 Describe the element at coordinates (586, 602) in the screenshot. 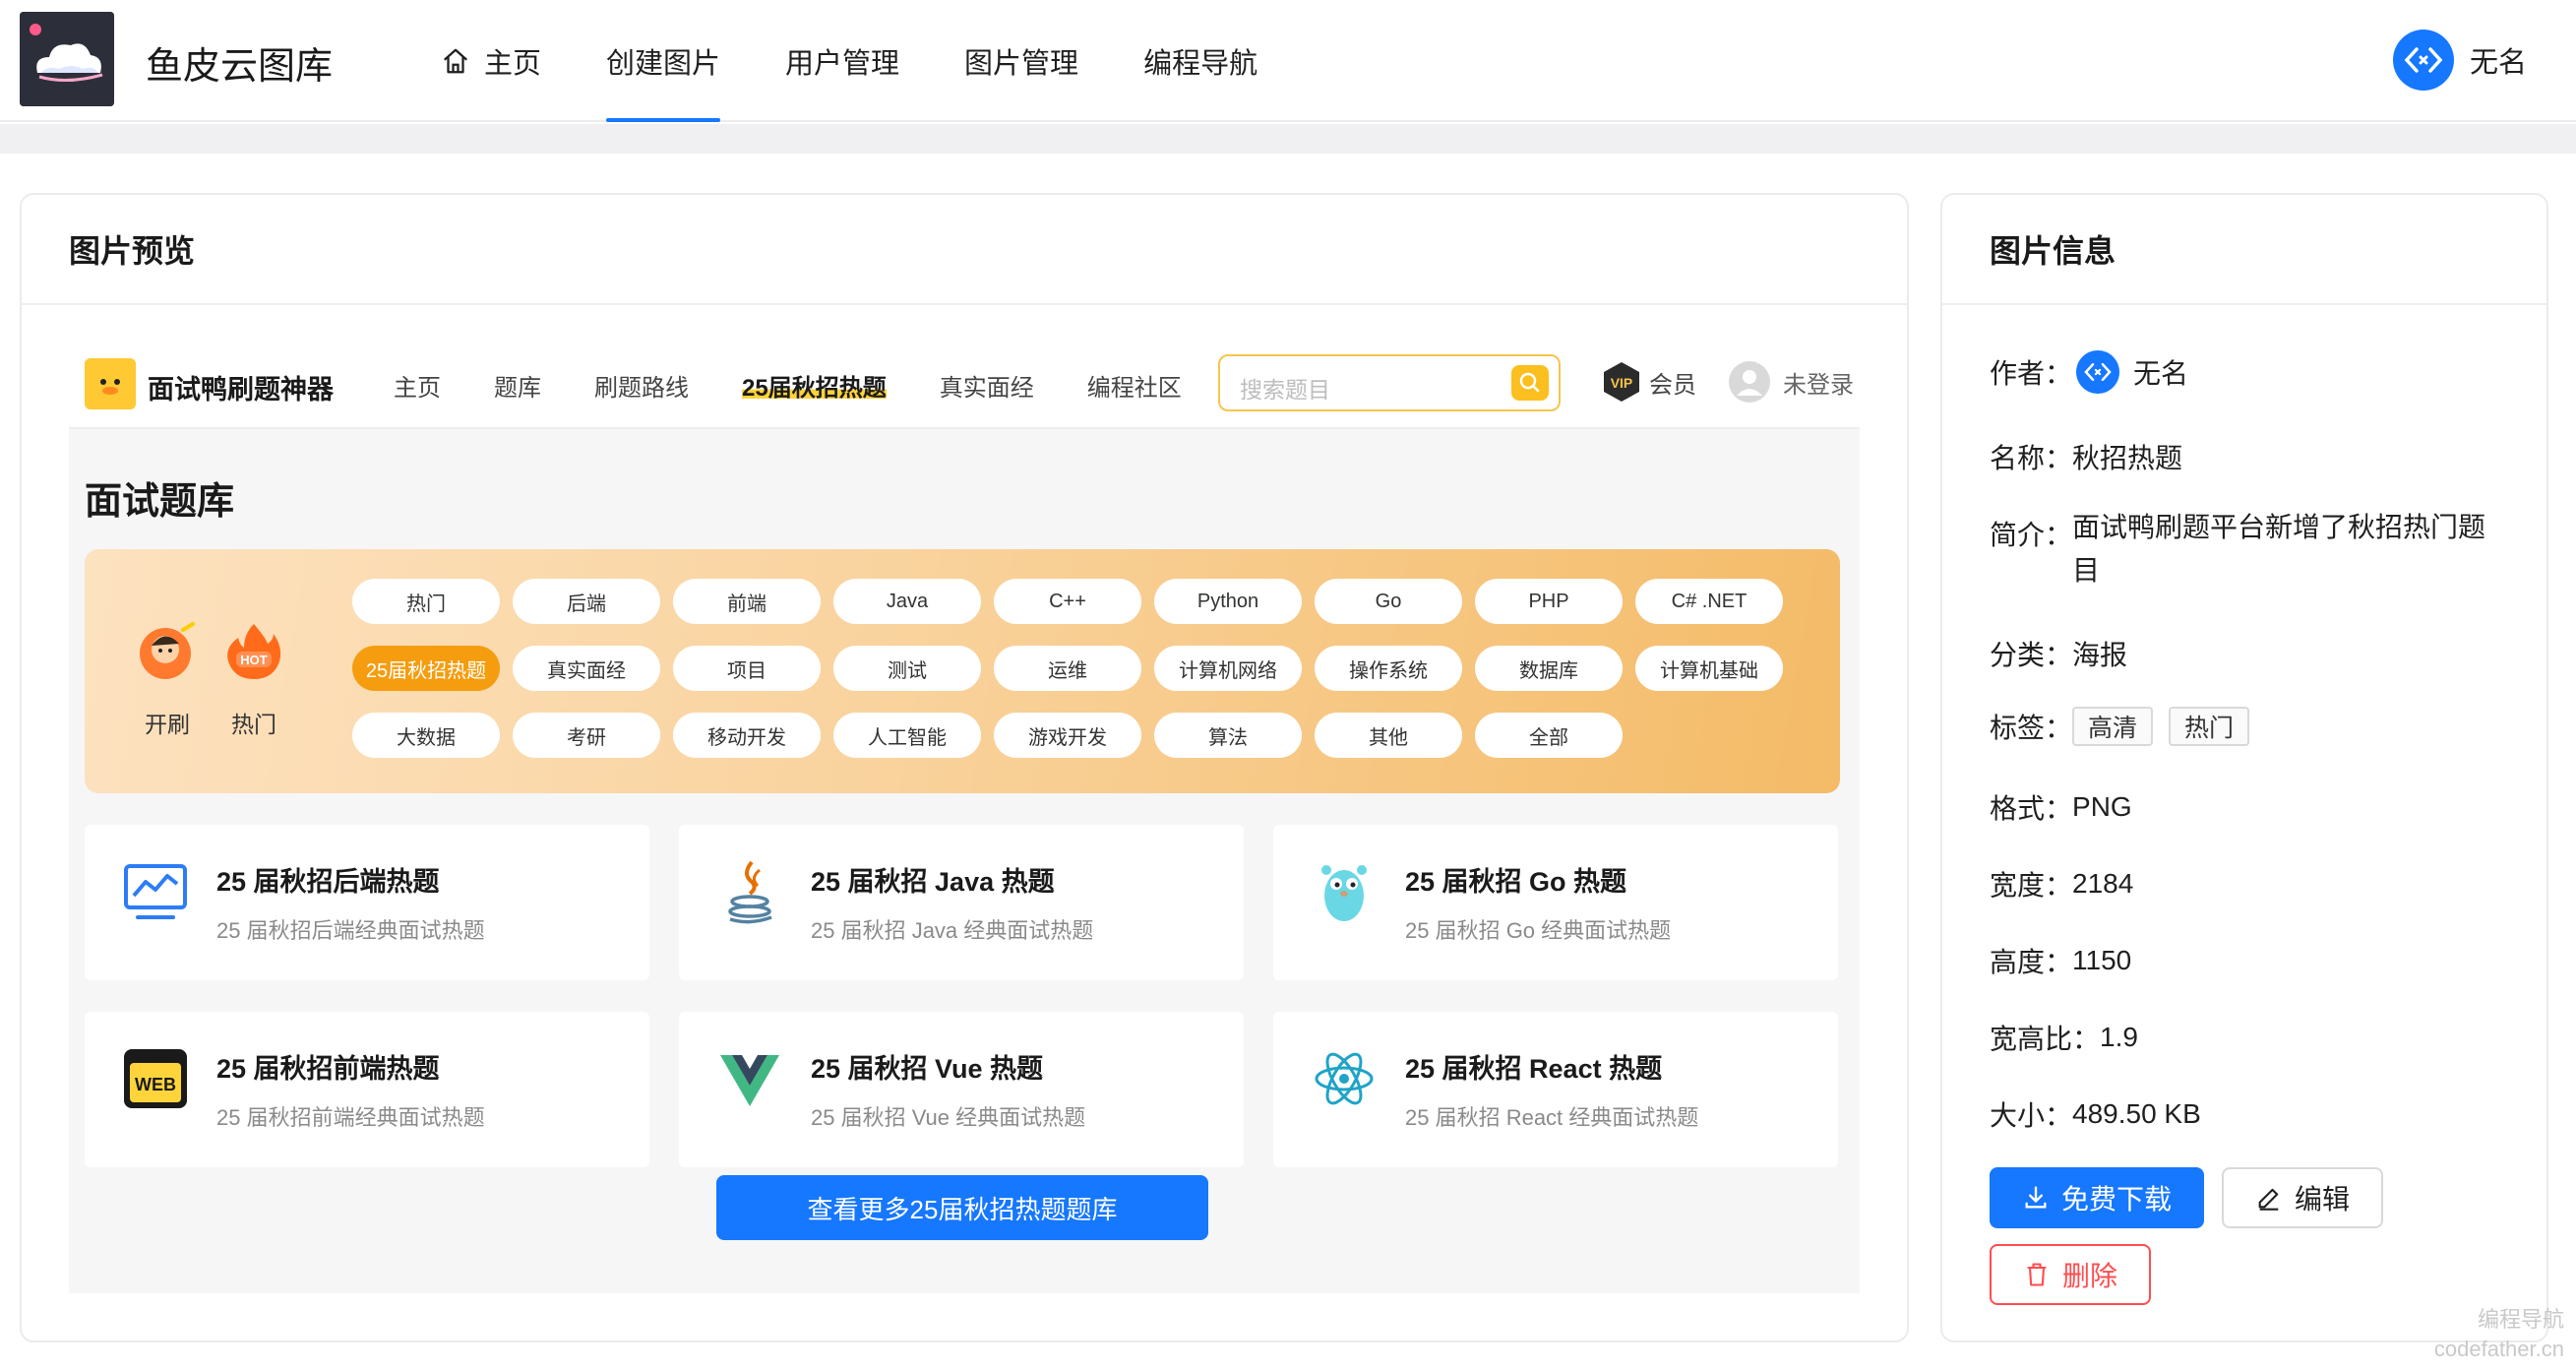

I see `category-tag: 后端` at that location.